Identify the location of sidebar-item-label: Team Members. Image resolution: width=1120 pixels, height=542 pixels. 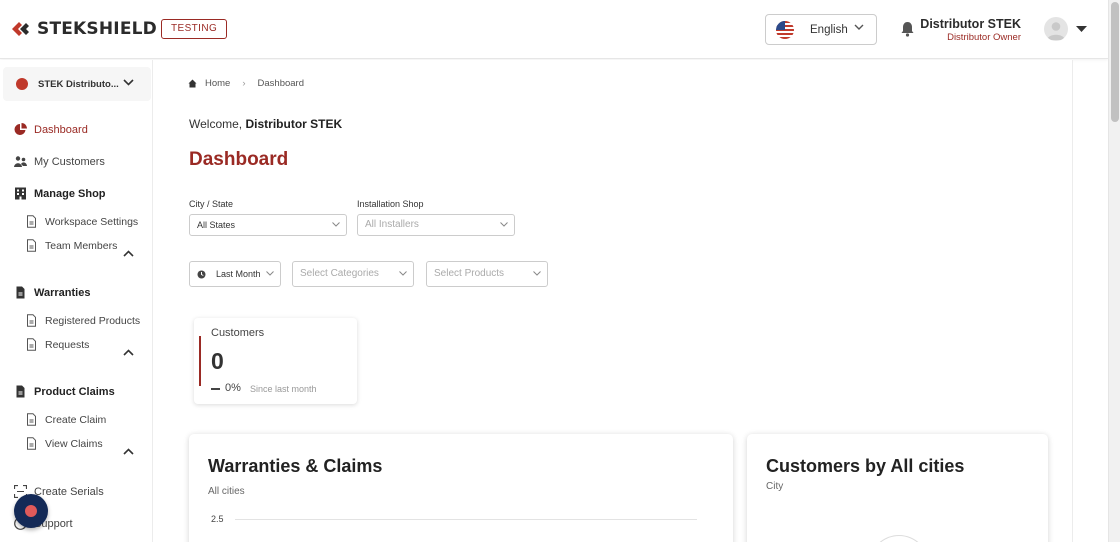
(81, 245).